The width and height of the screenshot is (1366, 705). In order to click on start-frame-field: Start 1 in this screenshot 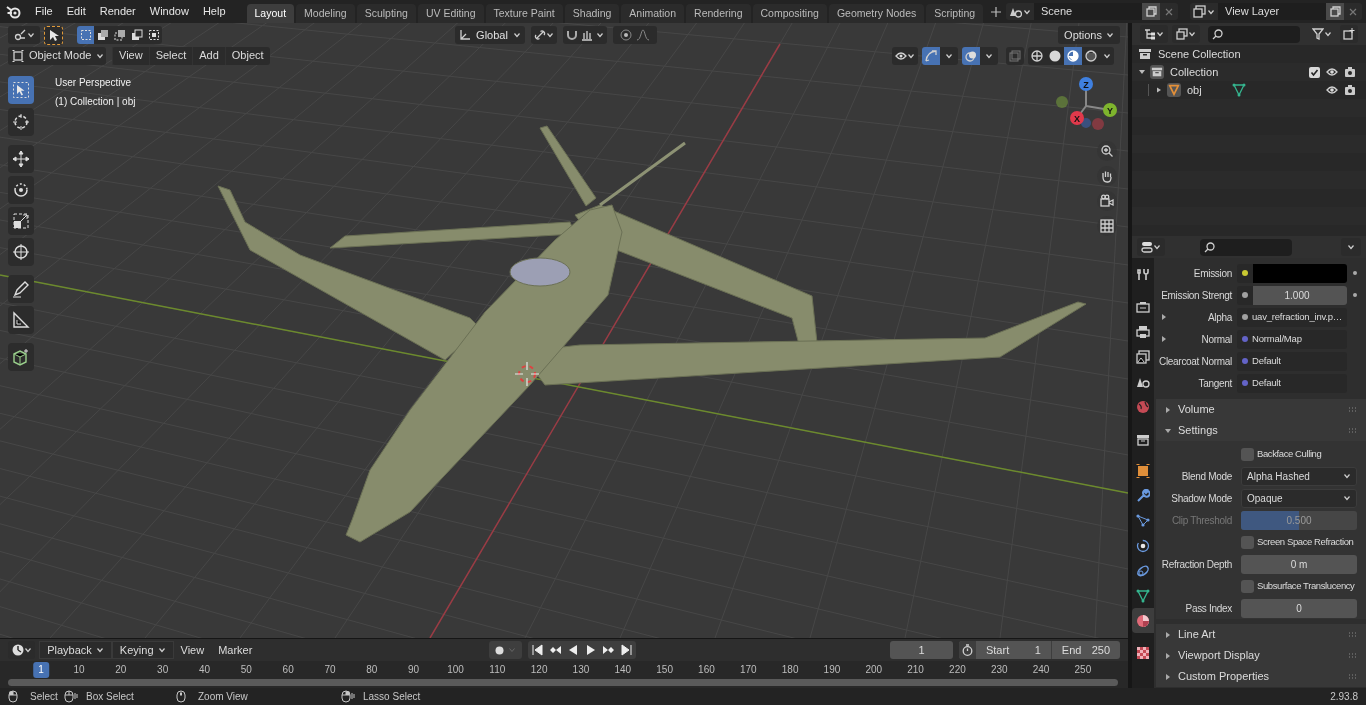, I will do `click(1013, 650)`.